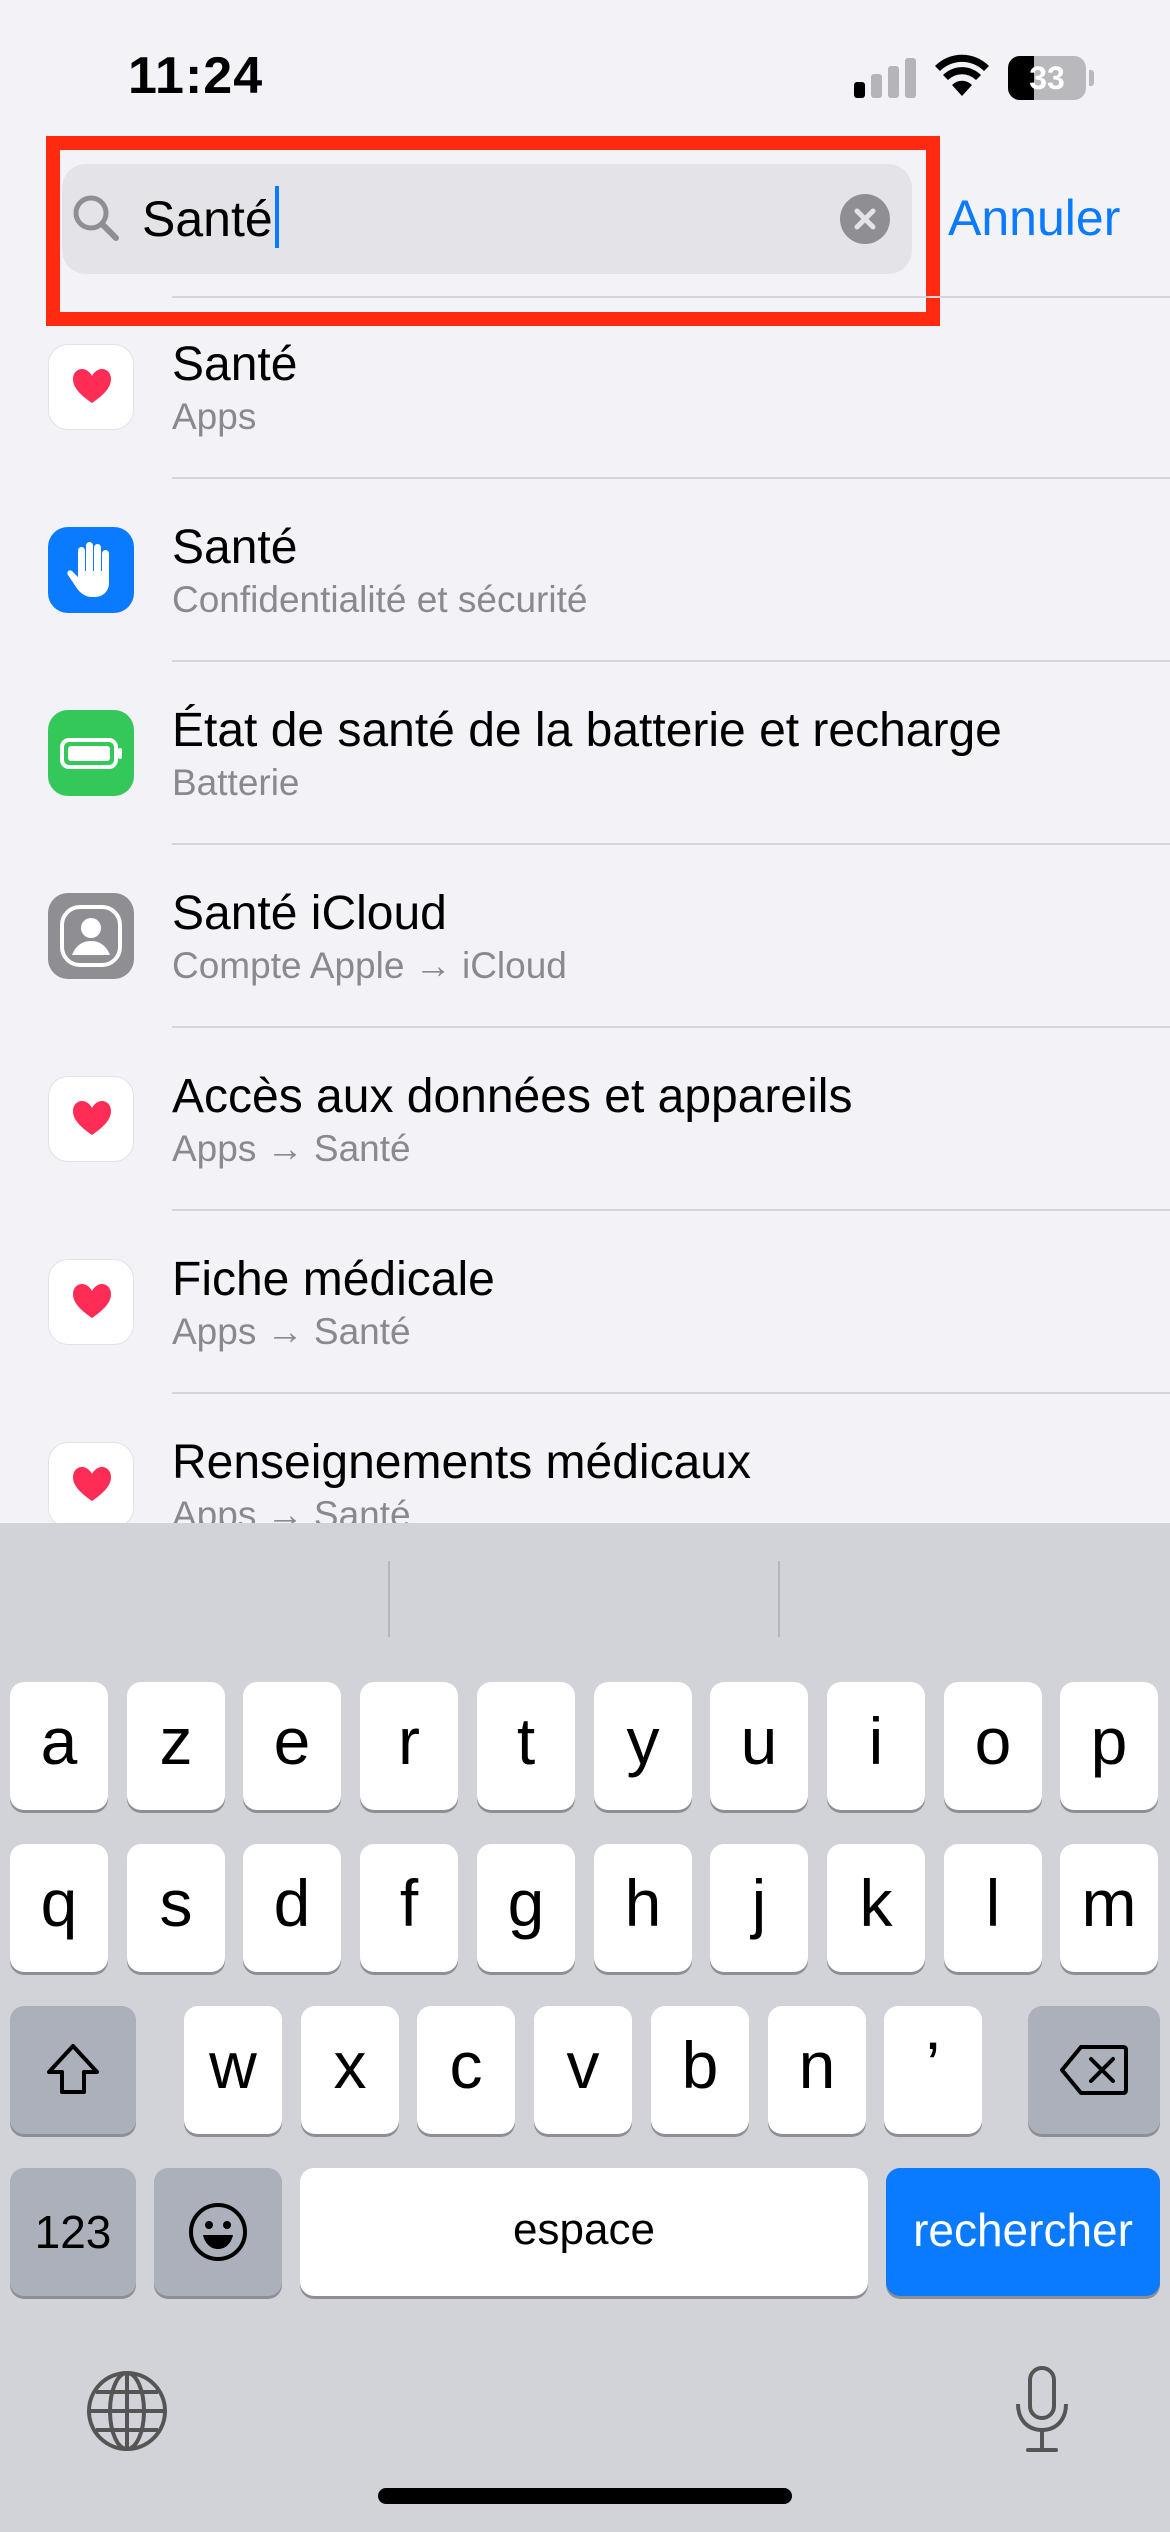 The height and width of the screenshot is (2532, 1170). Describe the element at coordinates (59, 1746) in the screenshot. I see `key-a: a` at that location.